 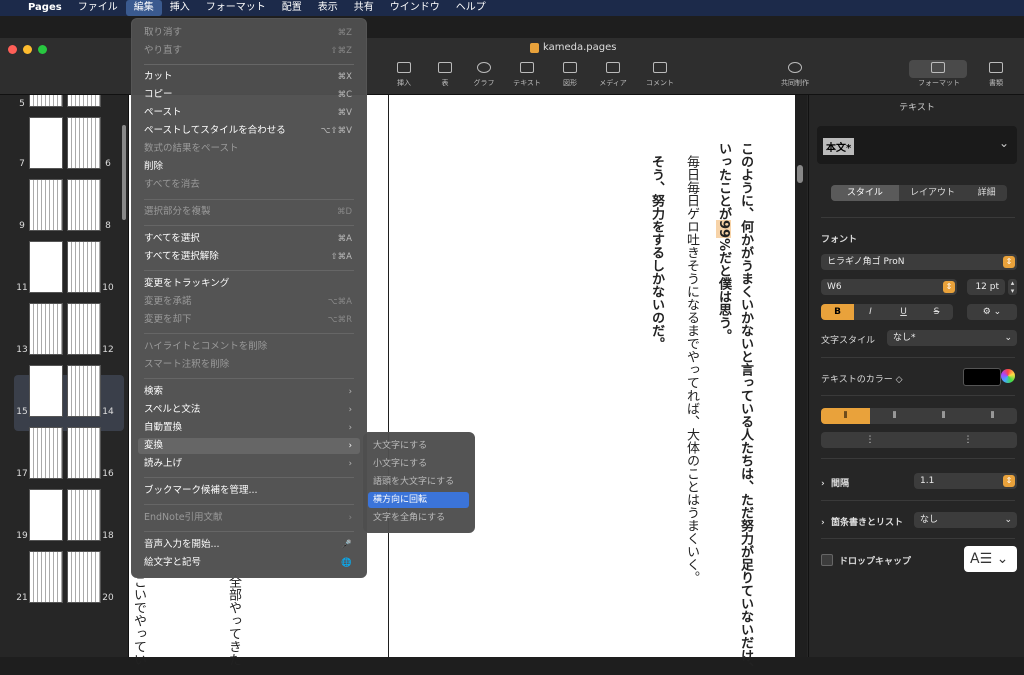 What do you see at coordinates (249, 446) in the screenshot?
I see `menu-item-transformations: 変換 ›` at bounding box center [249, 446].